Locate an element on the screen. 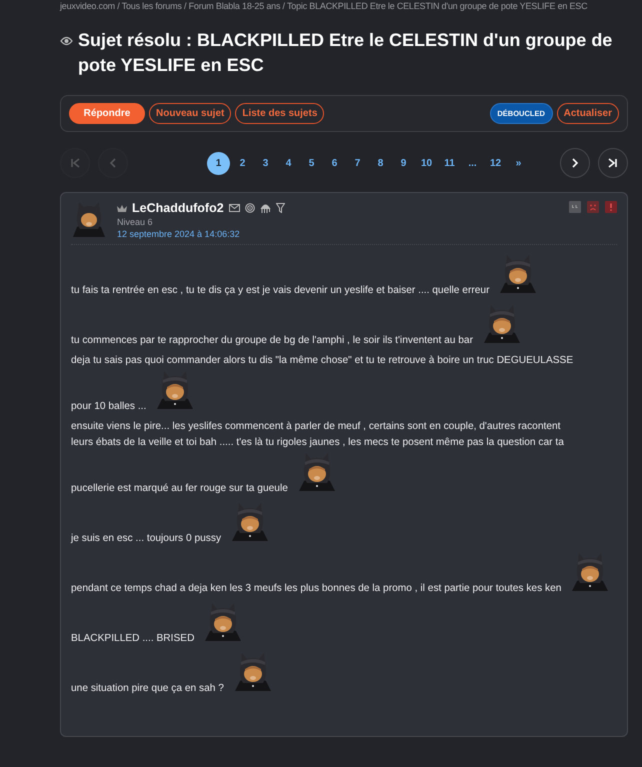 Image resolution: width=642 pixels, height=767 pixels. page-link: 9 is located at coordinates (403, 163).